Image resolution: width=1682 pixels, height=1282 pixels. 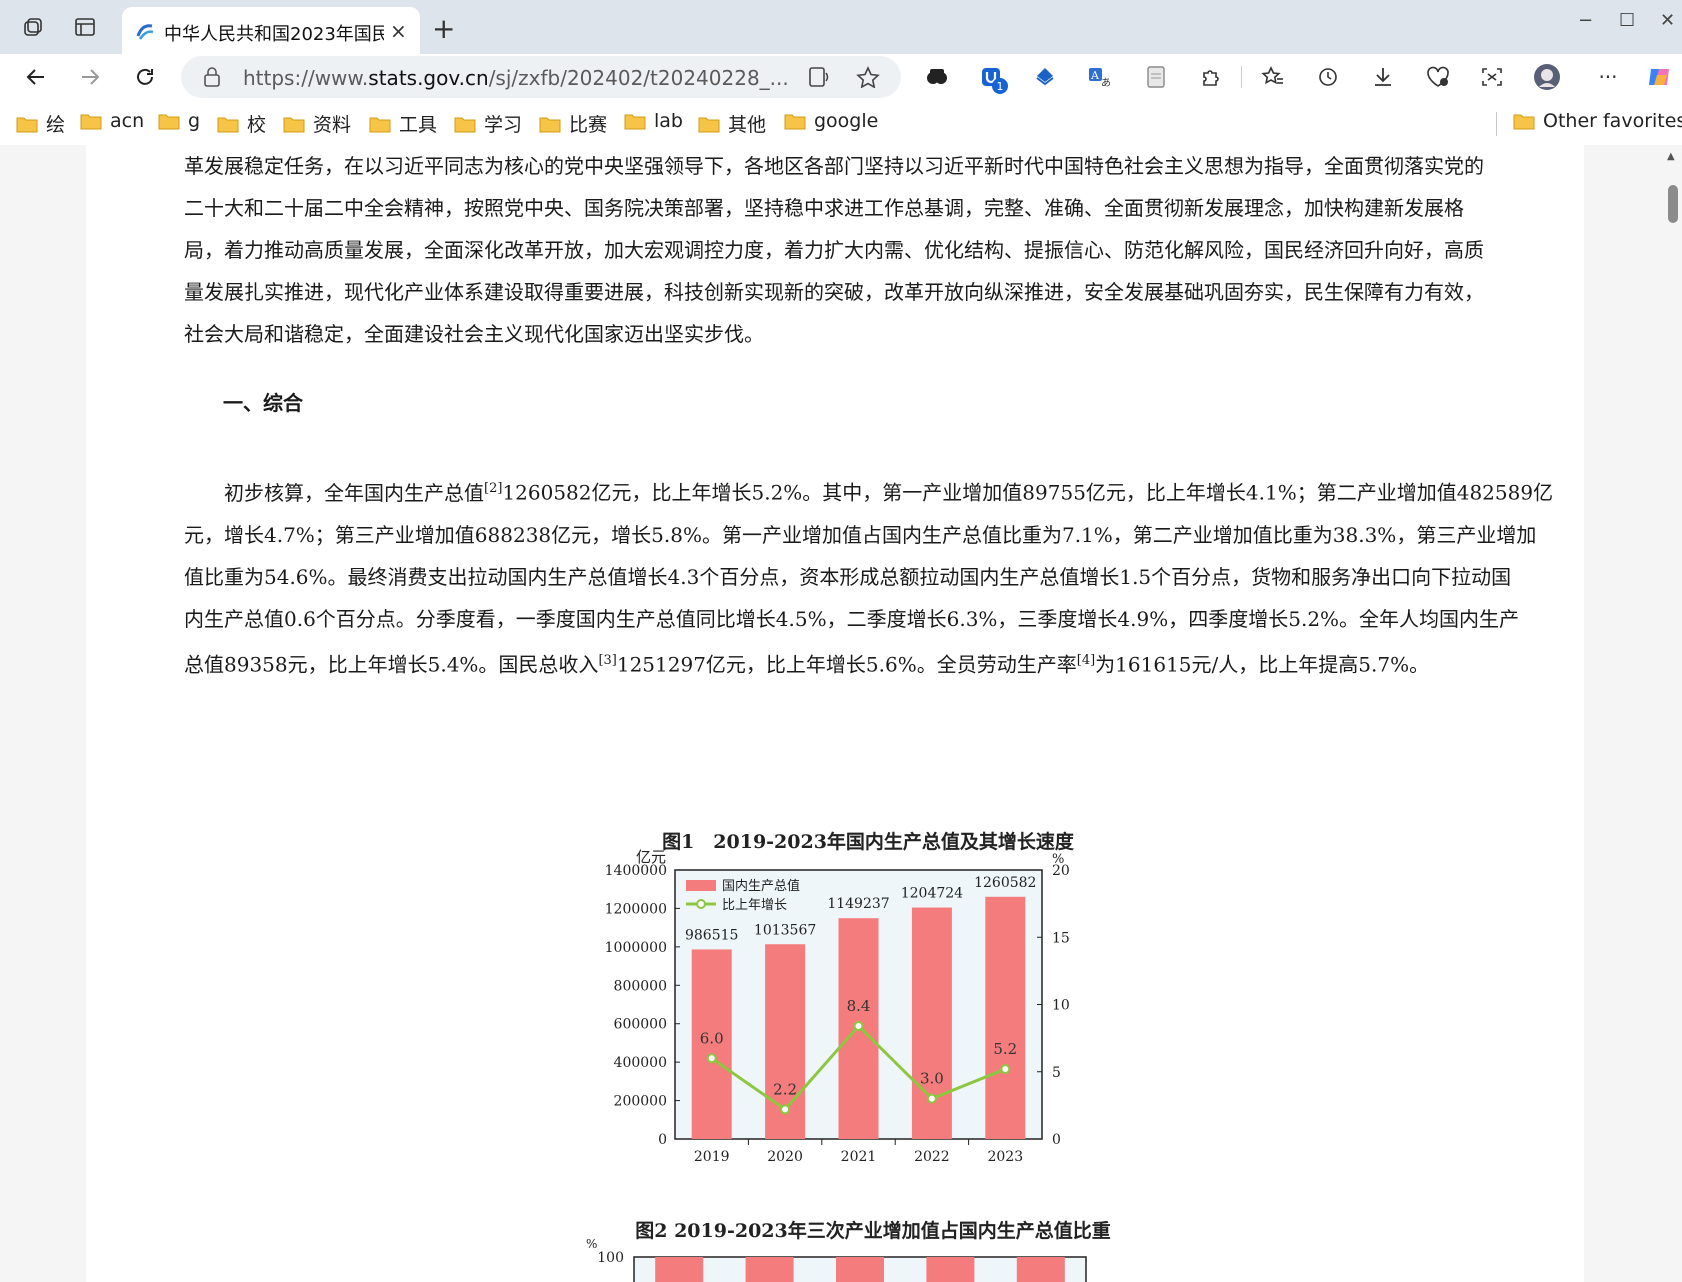 What do you see at coordinates (831, 121) in the screenshot?
I see `bookmark-folder: google` at bounding box center [831, 121].